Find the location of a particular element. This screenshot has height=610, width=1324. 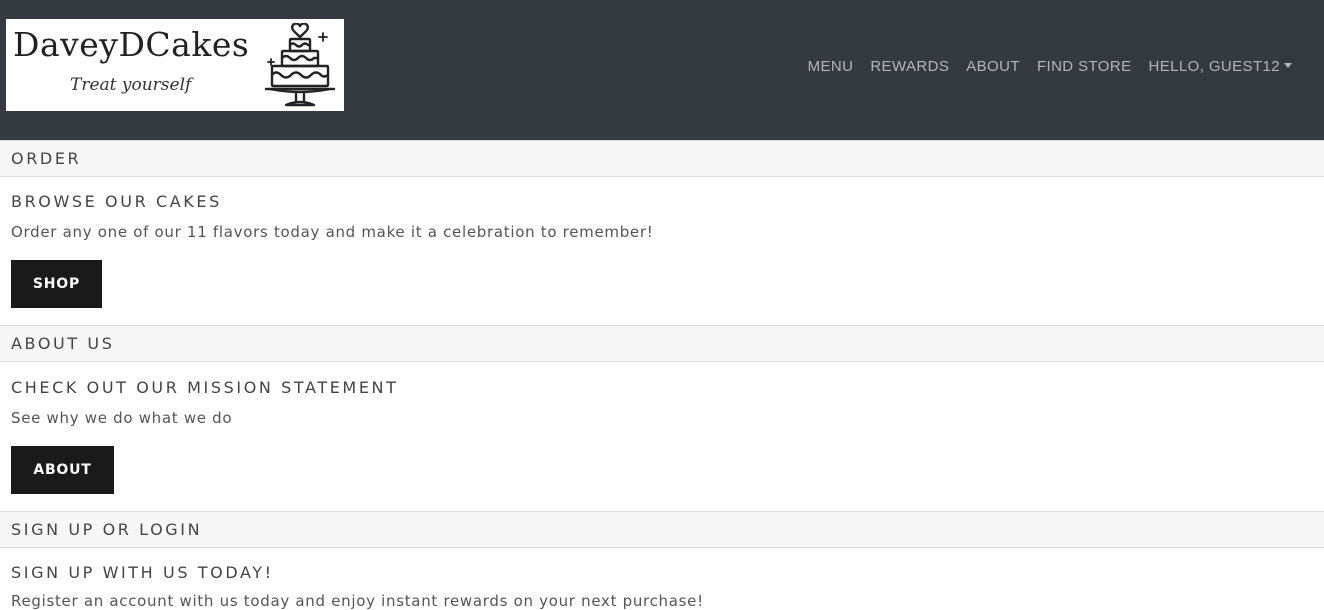

caret-down-icon is located at coordinates (1288, 65).